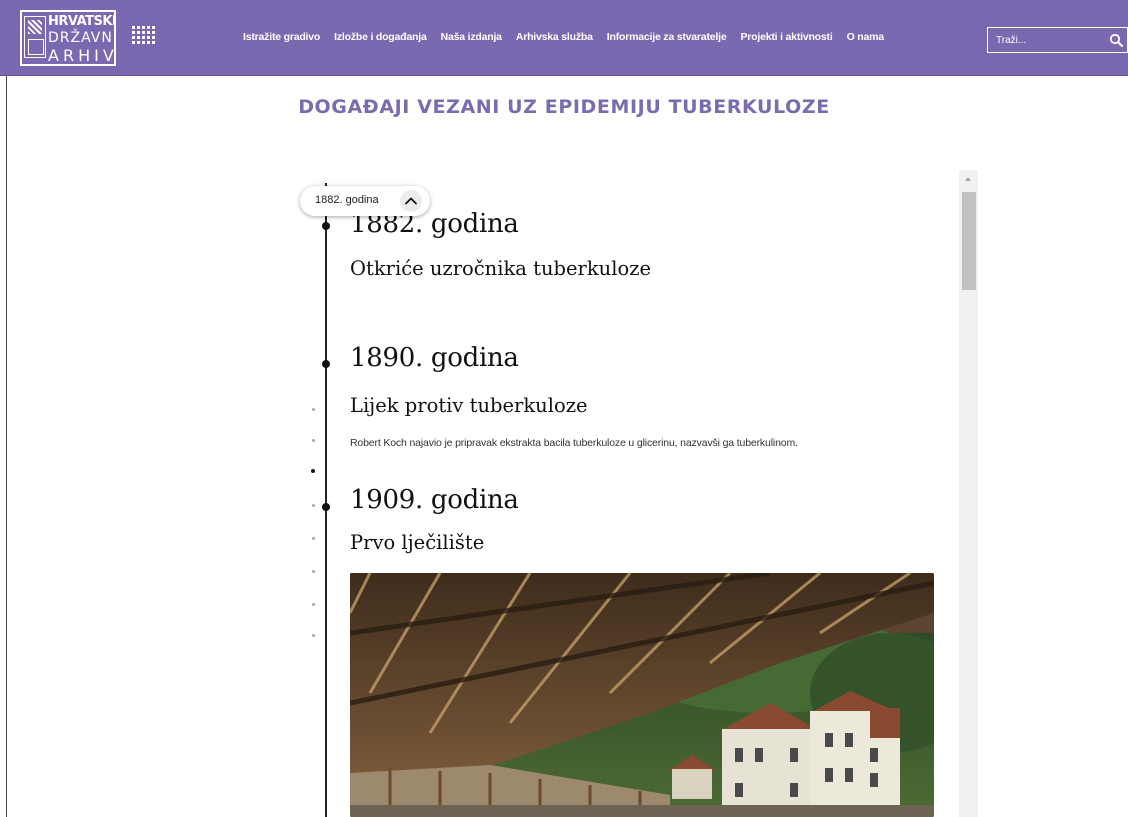  I want to click on nav-item-arhivska-sluzba: Arhivska služba, so click(554, 38).